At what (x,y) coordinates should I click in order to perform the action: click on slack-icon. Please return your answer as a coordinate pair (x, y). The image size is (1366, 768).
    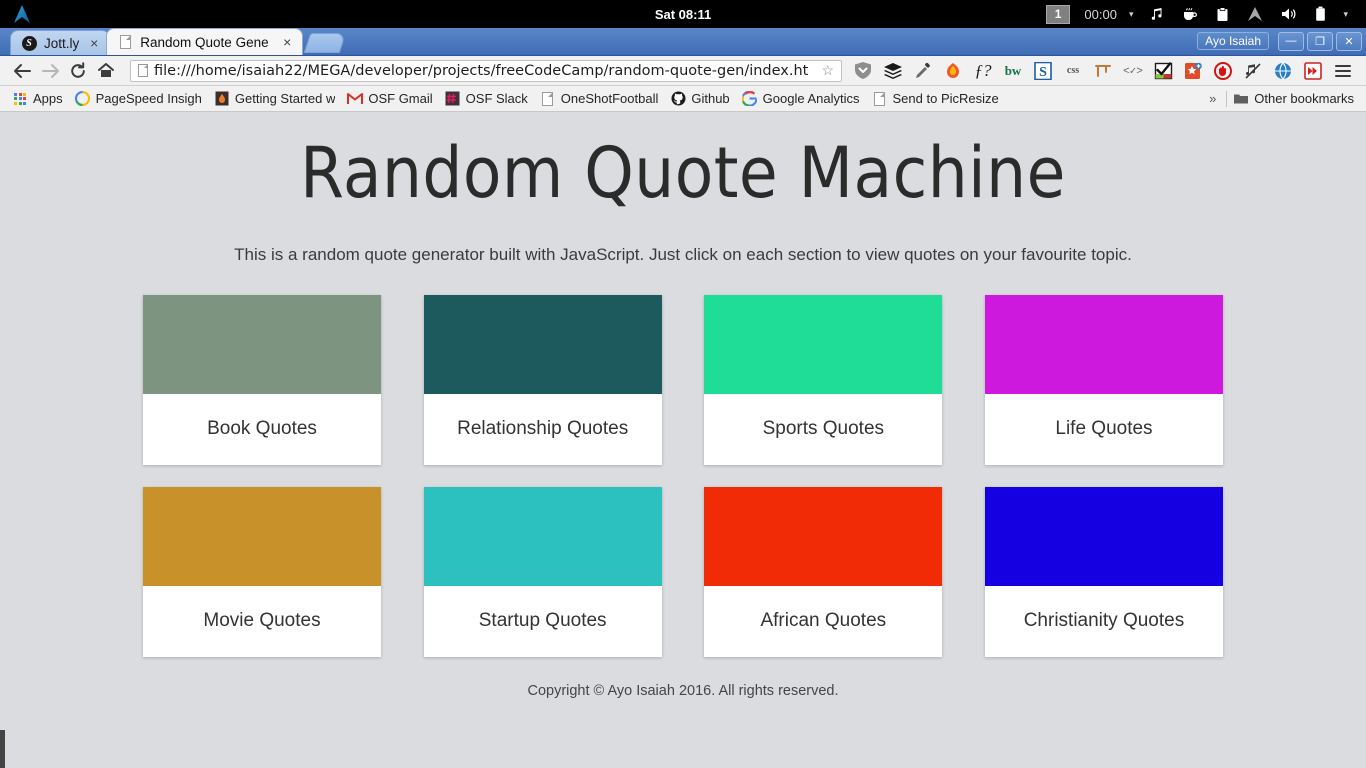
    Looking at the image, I should click on (453, 99).